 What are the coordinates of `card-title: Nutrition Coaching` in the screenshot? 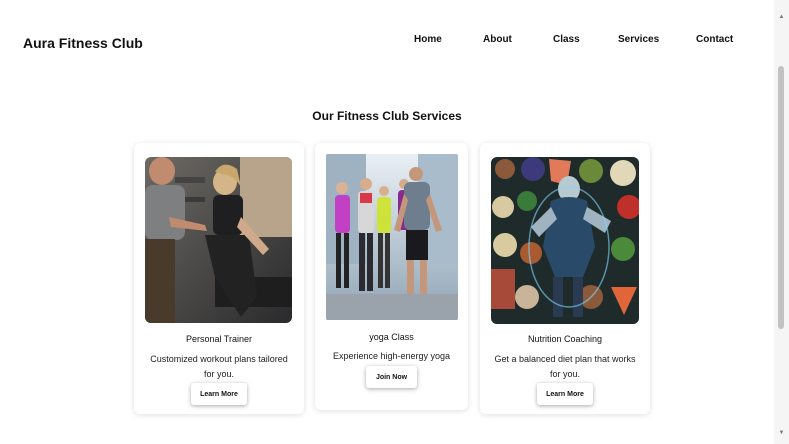 It's located at (565, 339).